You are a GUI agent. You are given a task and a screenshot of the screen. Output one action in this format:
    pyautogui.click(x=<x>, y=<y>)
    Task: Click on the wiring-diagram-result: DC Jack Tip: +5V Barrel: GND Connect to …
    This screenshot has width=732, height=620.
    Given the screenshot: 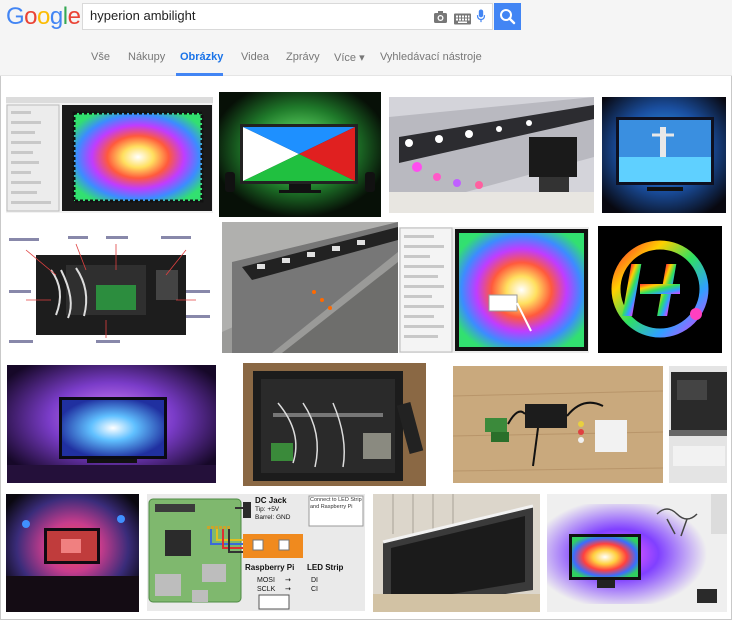 What is the action you would take?
    pyautogui.click(x=256, y=552)
    